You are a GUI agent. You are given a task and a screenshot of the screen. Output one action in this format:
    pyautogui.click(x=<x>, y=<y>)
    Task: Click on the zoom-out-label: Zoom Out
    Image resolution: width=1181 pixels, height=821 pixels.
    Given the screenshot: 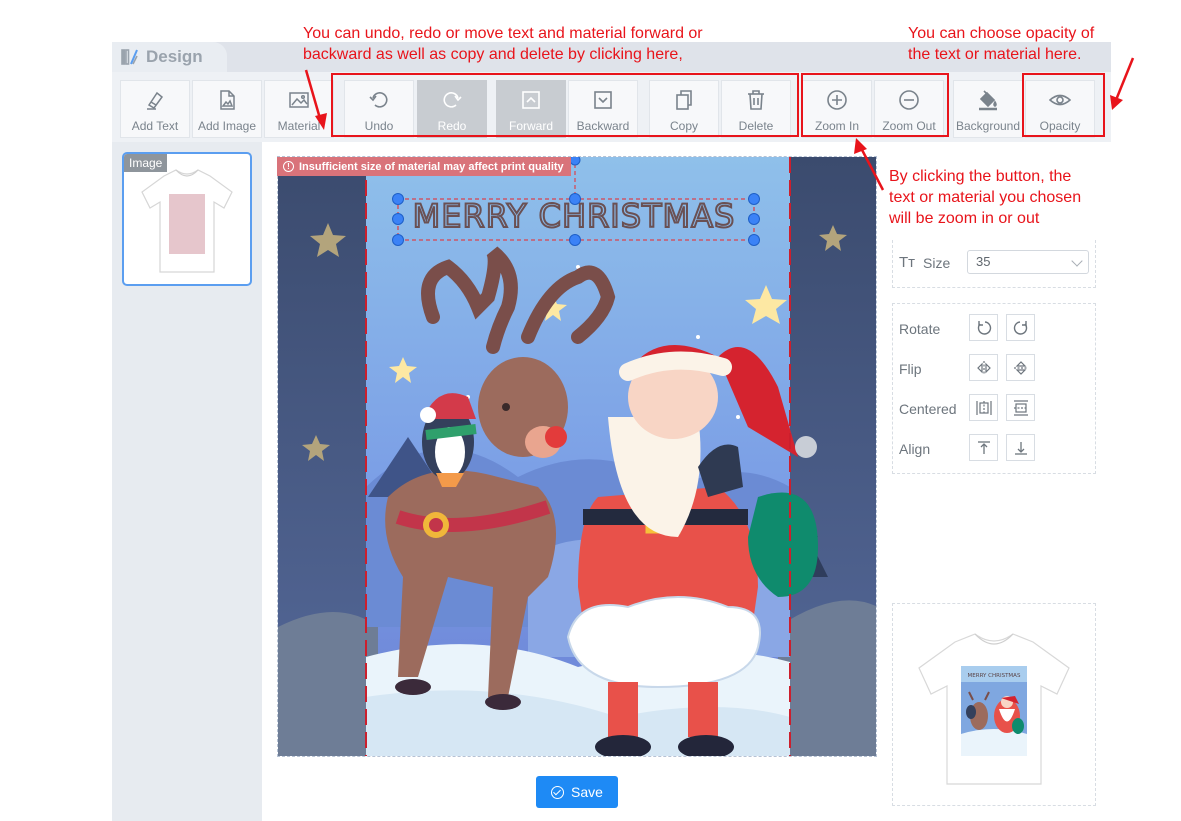 What is the action you would take?
    pyautogui.click(x=909, y=126)
    